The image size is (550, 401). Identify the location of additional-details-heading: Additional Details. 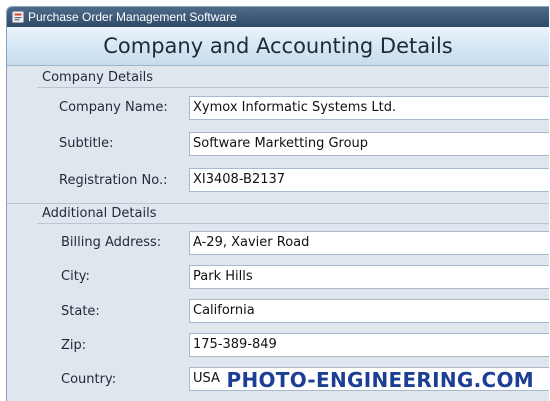
(99, 213).